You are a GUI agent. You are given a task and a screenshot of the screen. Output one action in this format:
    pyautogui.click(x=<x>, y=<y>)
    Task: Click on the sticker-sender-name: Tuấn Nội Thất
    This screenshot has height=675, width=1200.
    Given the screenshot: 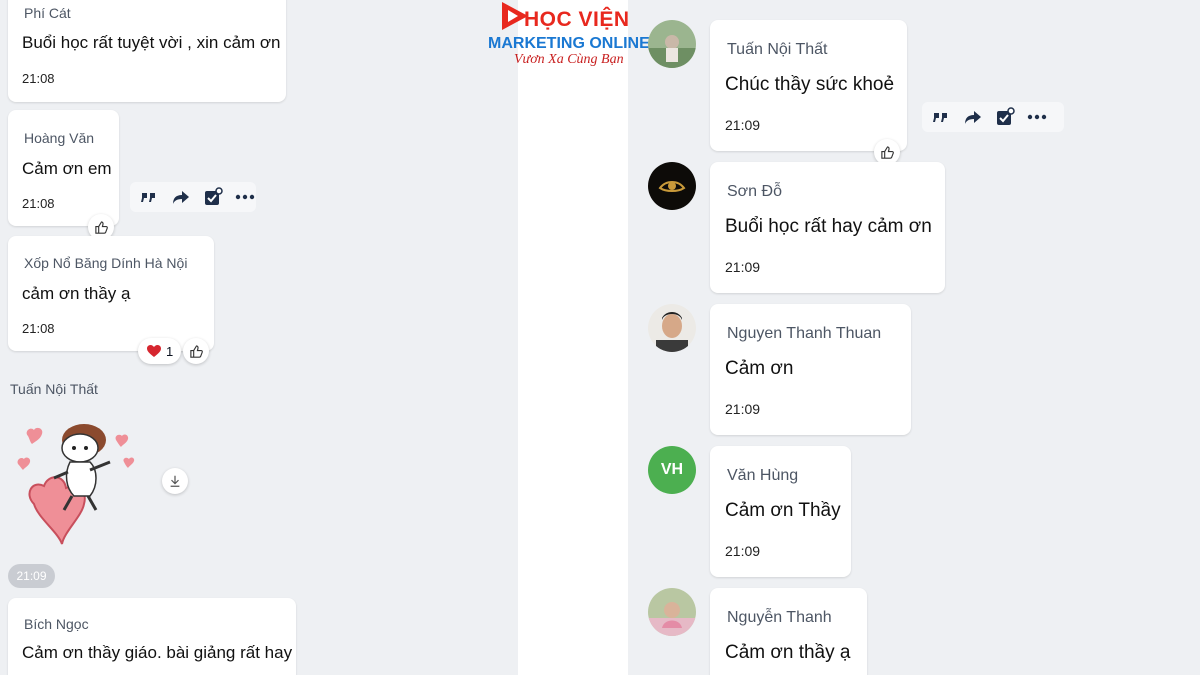 What is the action you would take?
    pyautogui.click(x=54, y=389)
    